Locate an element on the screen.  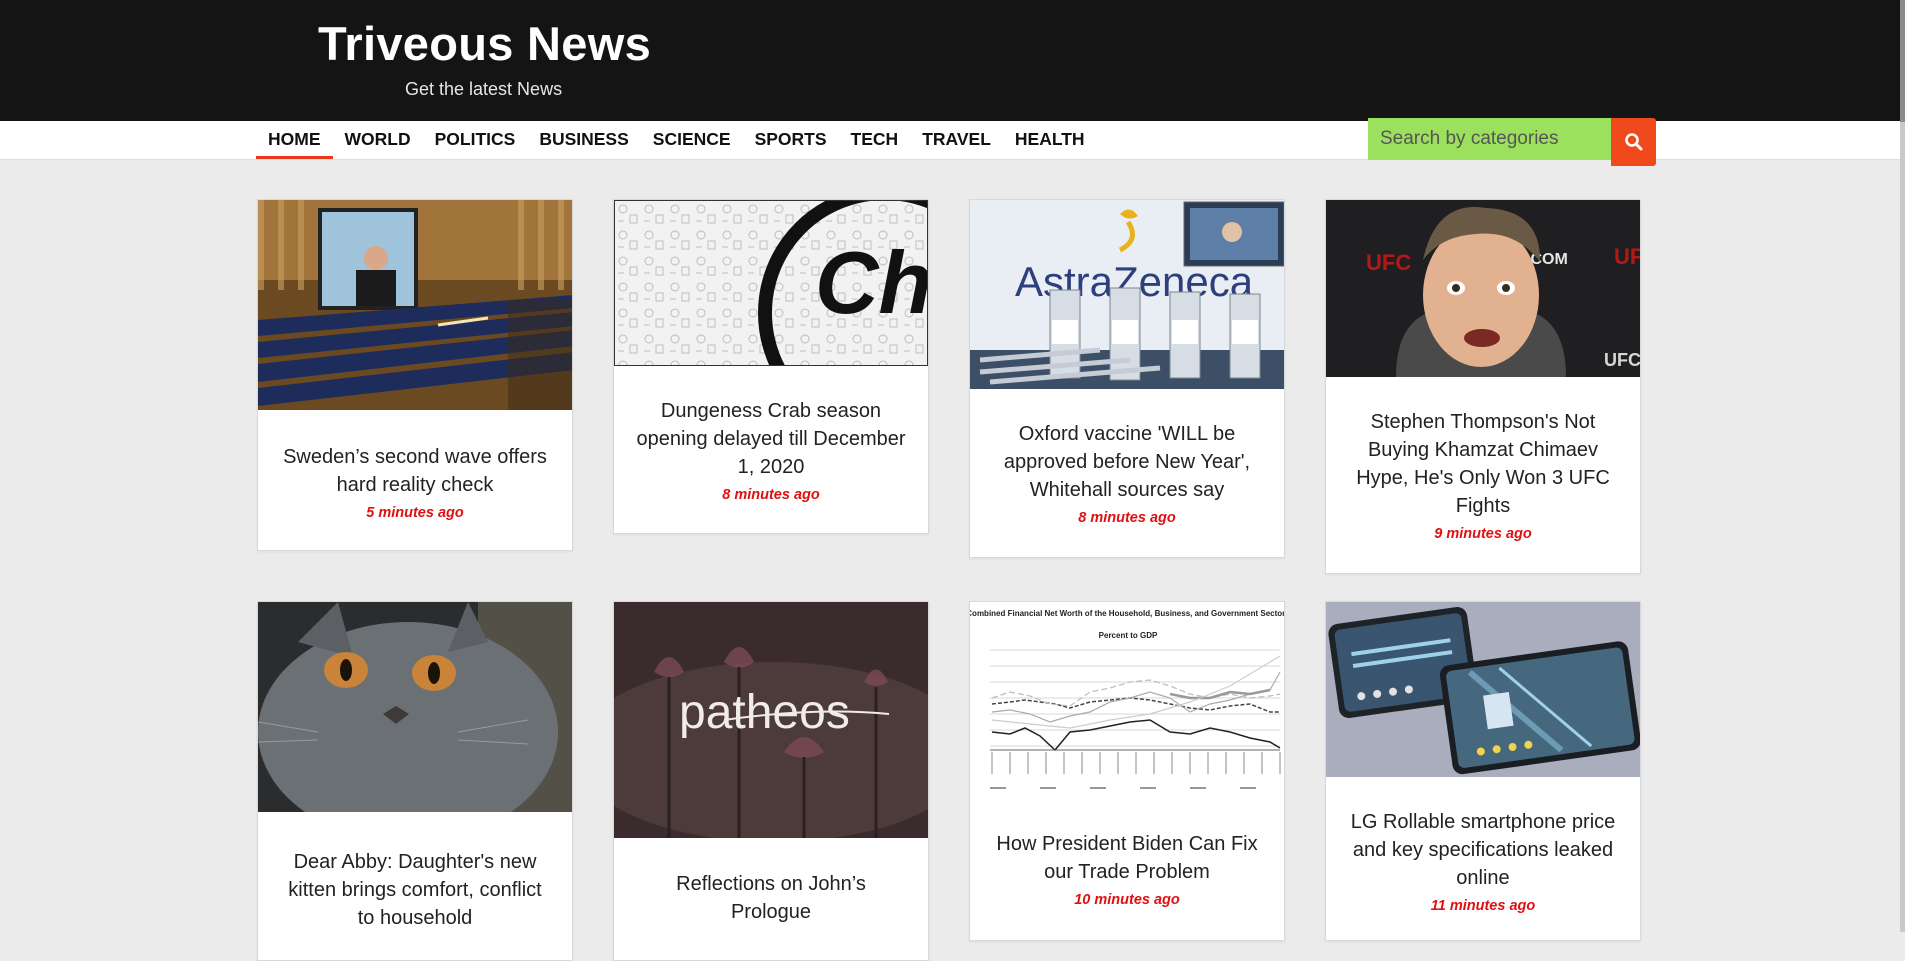
article-image: UFC UFC .COM UFC is located at coordinates (1483, 288).